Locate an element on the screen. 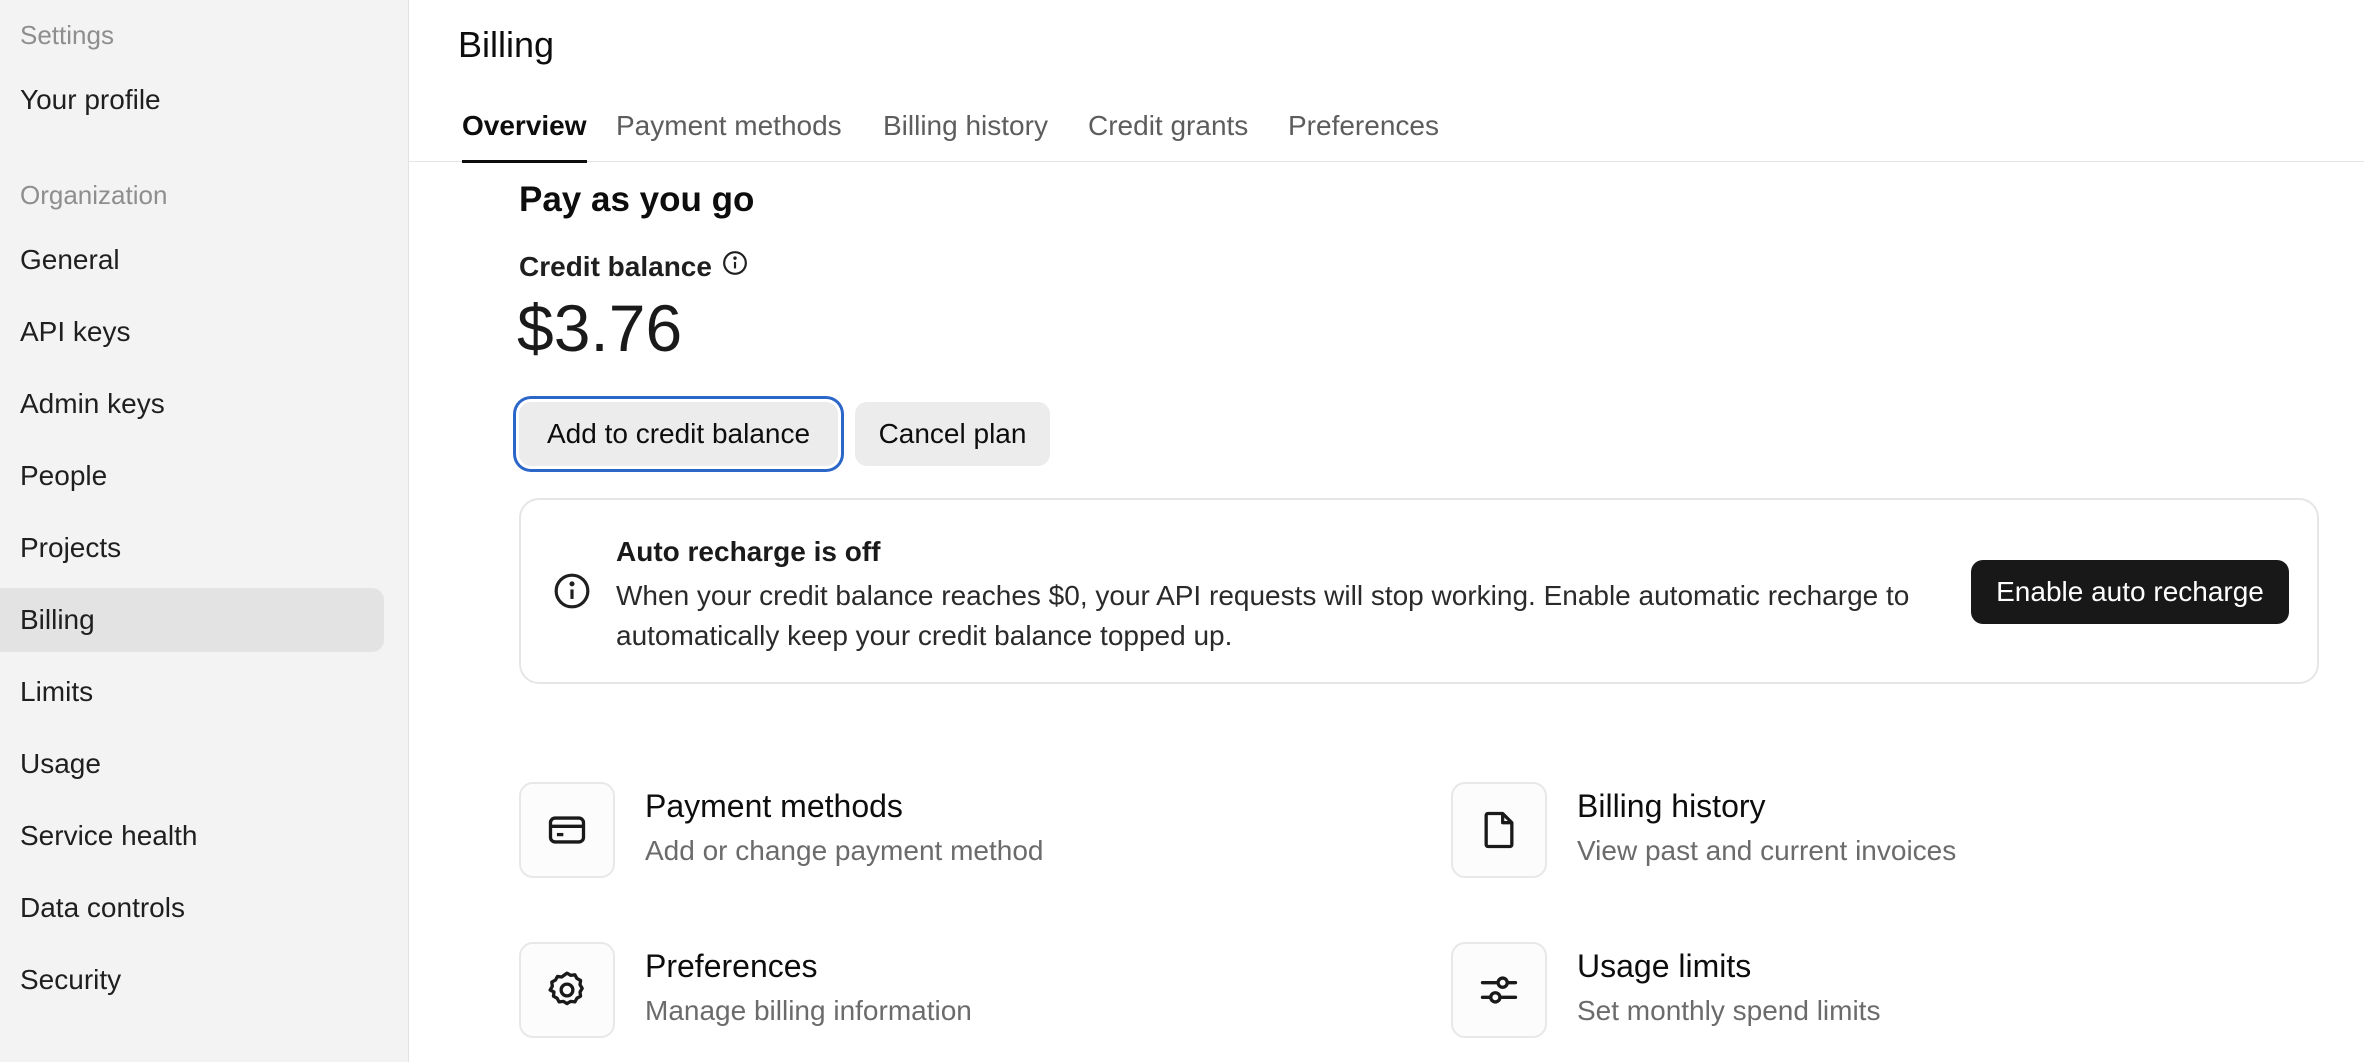 This screenshot has width=2364, height=1062. sidebar-item-usage: Usage is located at coordinates (192, 764).